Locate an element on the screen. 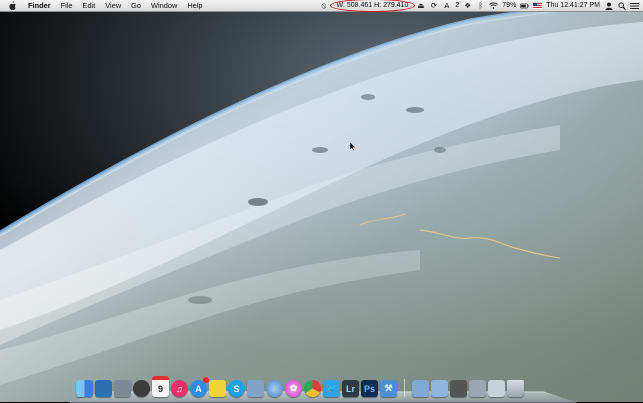 This screenshot has height=403, width=643. menu-clock: Thu 12:41:27 PM is located at coordinates (573, 5).